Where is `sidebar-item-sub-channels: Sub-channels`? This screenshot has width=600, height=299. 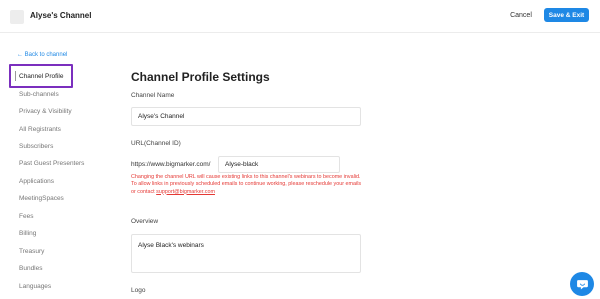
sidebar-item-sub-channels: Sub-channels is located at coordinates (39, 94).